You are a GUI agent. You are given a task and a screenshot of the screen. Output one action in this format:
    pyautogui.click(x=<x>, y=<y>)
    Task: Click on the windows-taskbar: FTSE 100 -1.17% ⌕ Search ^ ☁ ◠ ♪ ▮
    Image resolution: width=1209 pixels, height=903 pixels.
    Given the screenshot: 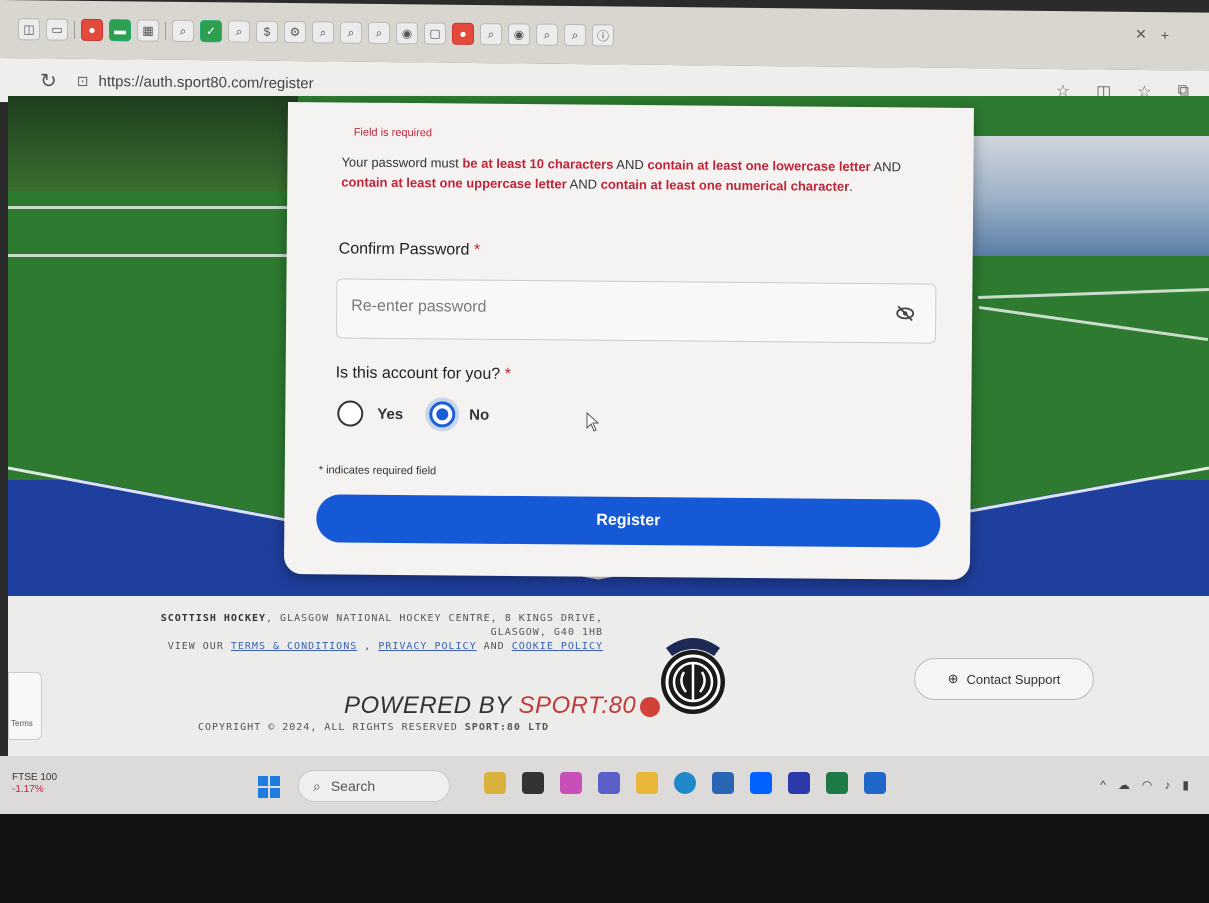 What is the action you would take?
    pyautogui.click(x=604, y=785)
    